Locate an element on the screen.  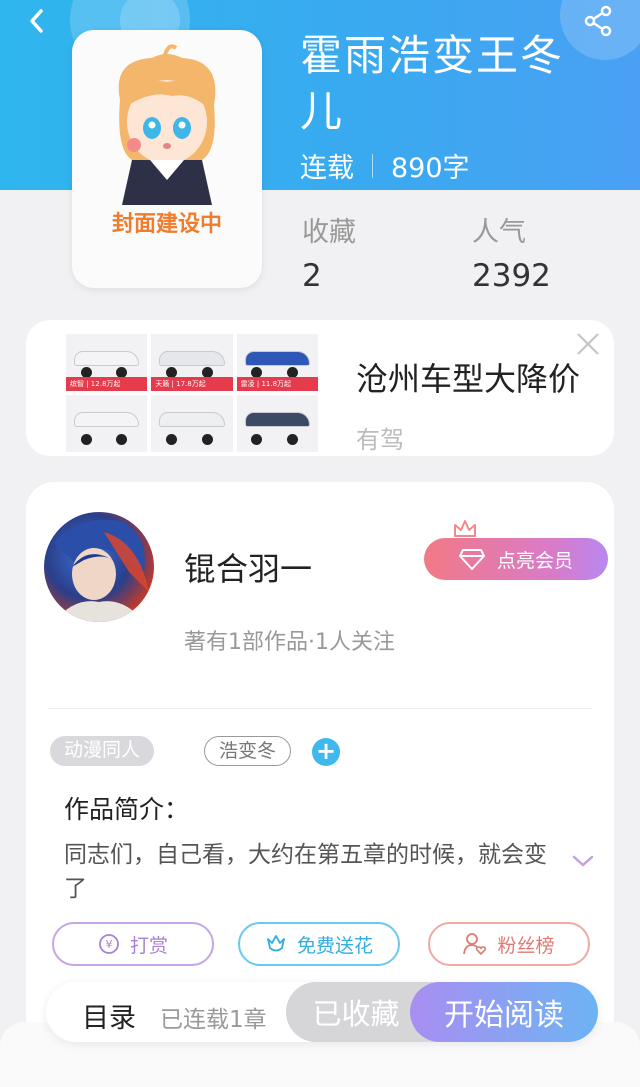
expand-button is located at coordinates (583, 861).